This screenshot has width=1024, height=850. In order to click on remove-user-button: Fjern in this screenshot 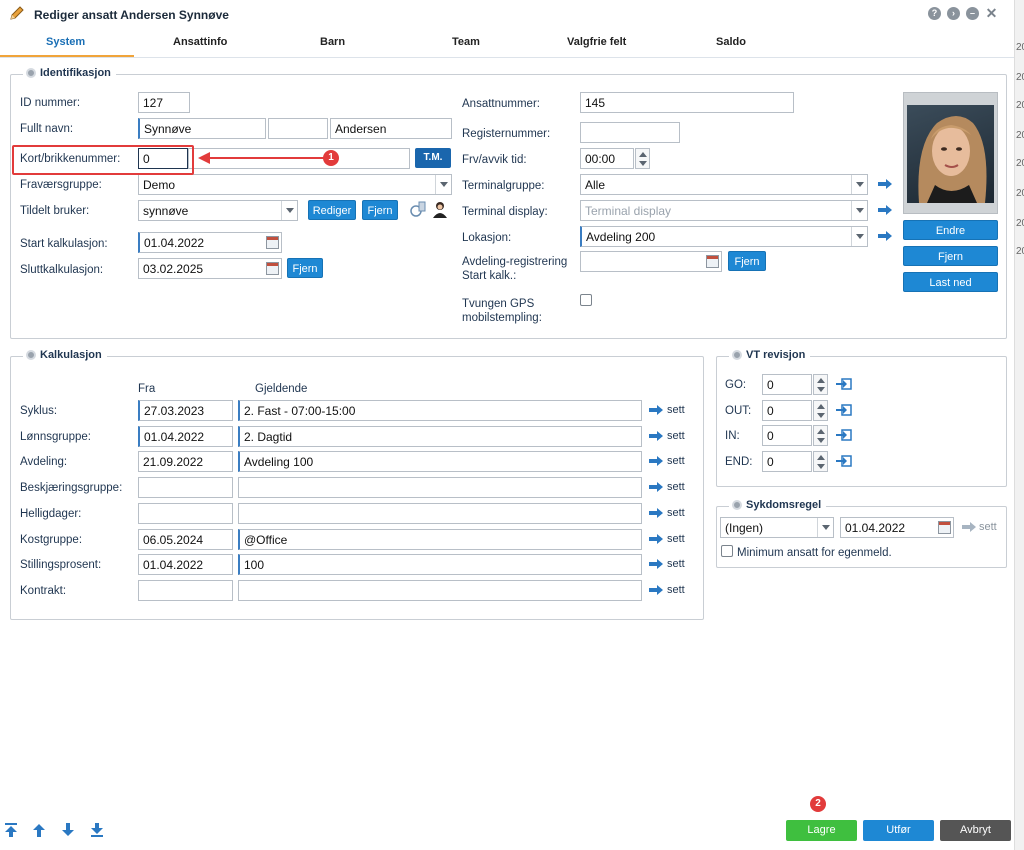, I will do `click(380, 210)`.